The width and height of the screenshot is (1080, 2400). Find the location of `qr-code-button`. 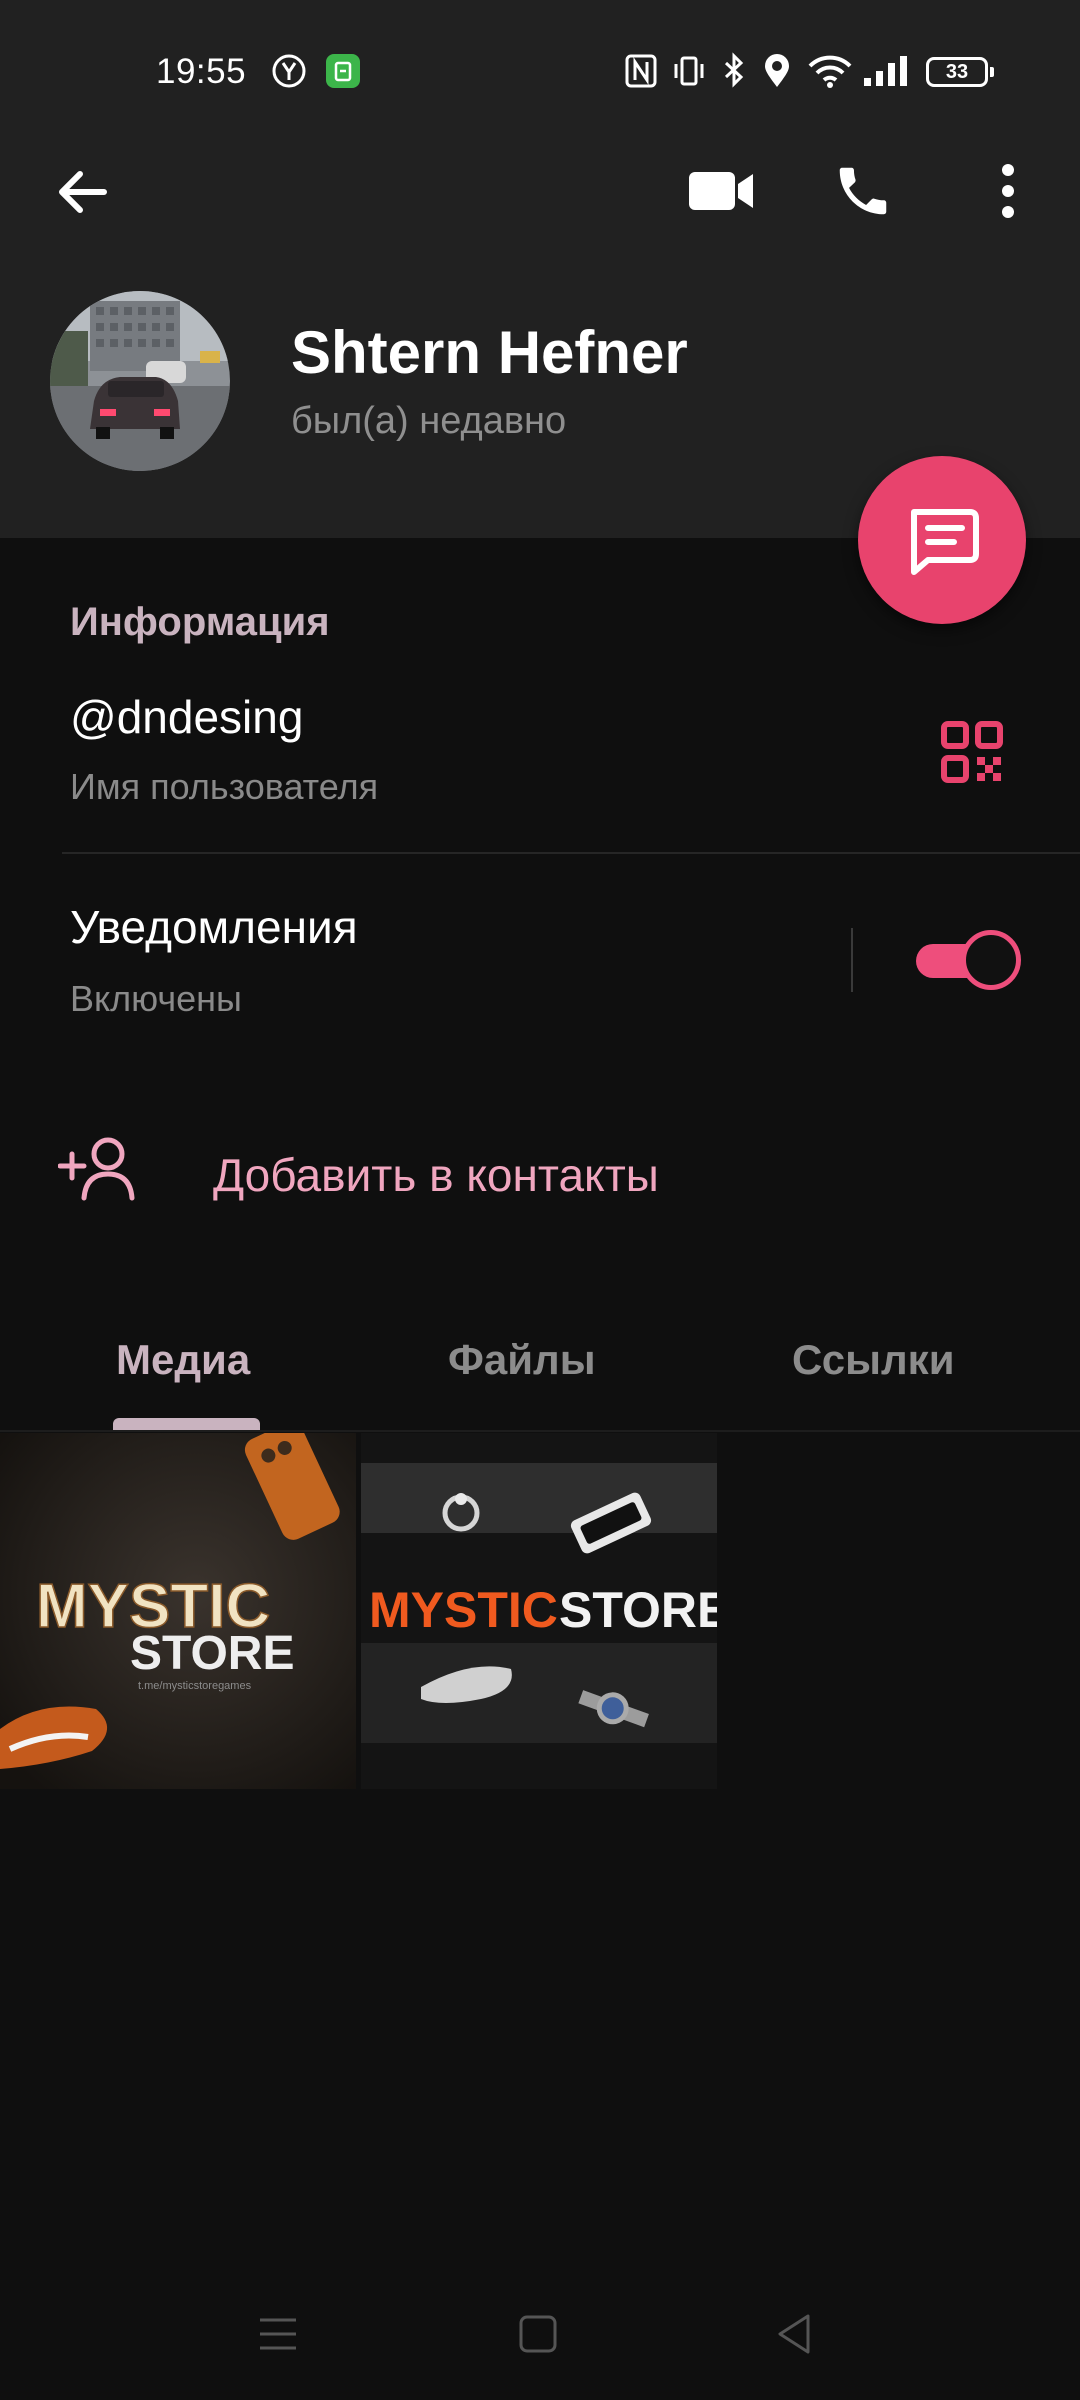

qr-code-button is located at coordinates (972, 752).